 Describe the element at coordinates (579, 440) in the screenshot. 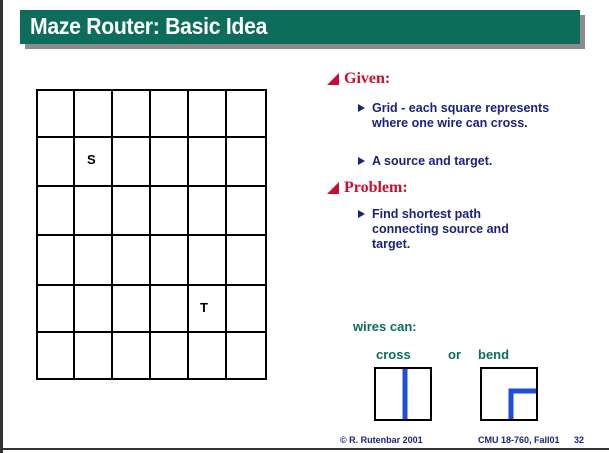

I see `footer-page-number: 32` at that location.